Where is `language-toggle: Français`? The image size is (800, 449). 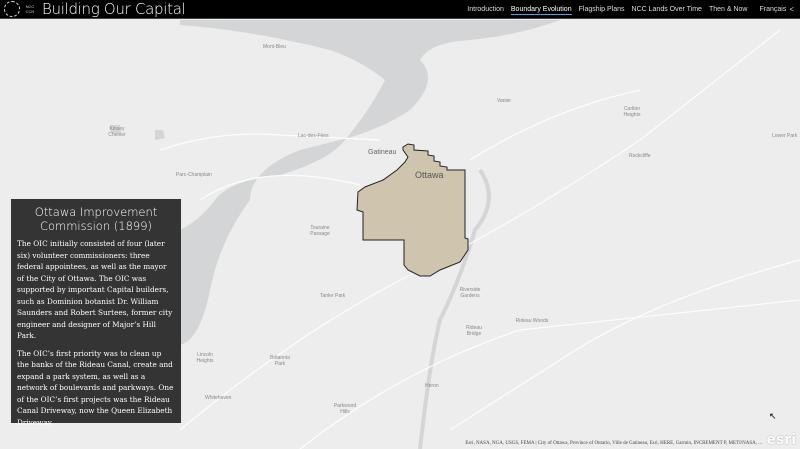 language-toggle: Français is located at coordinates (772, 9).